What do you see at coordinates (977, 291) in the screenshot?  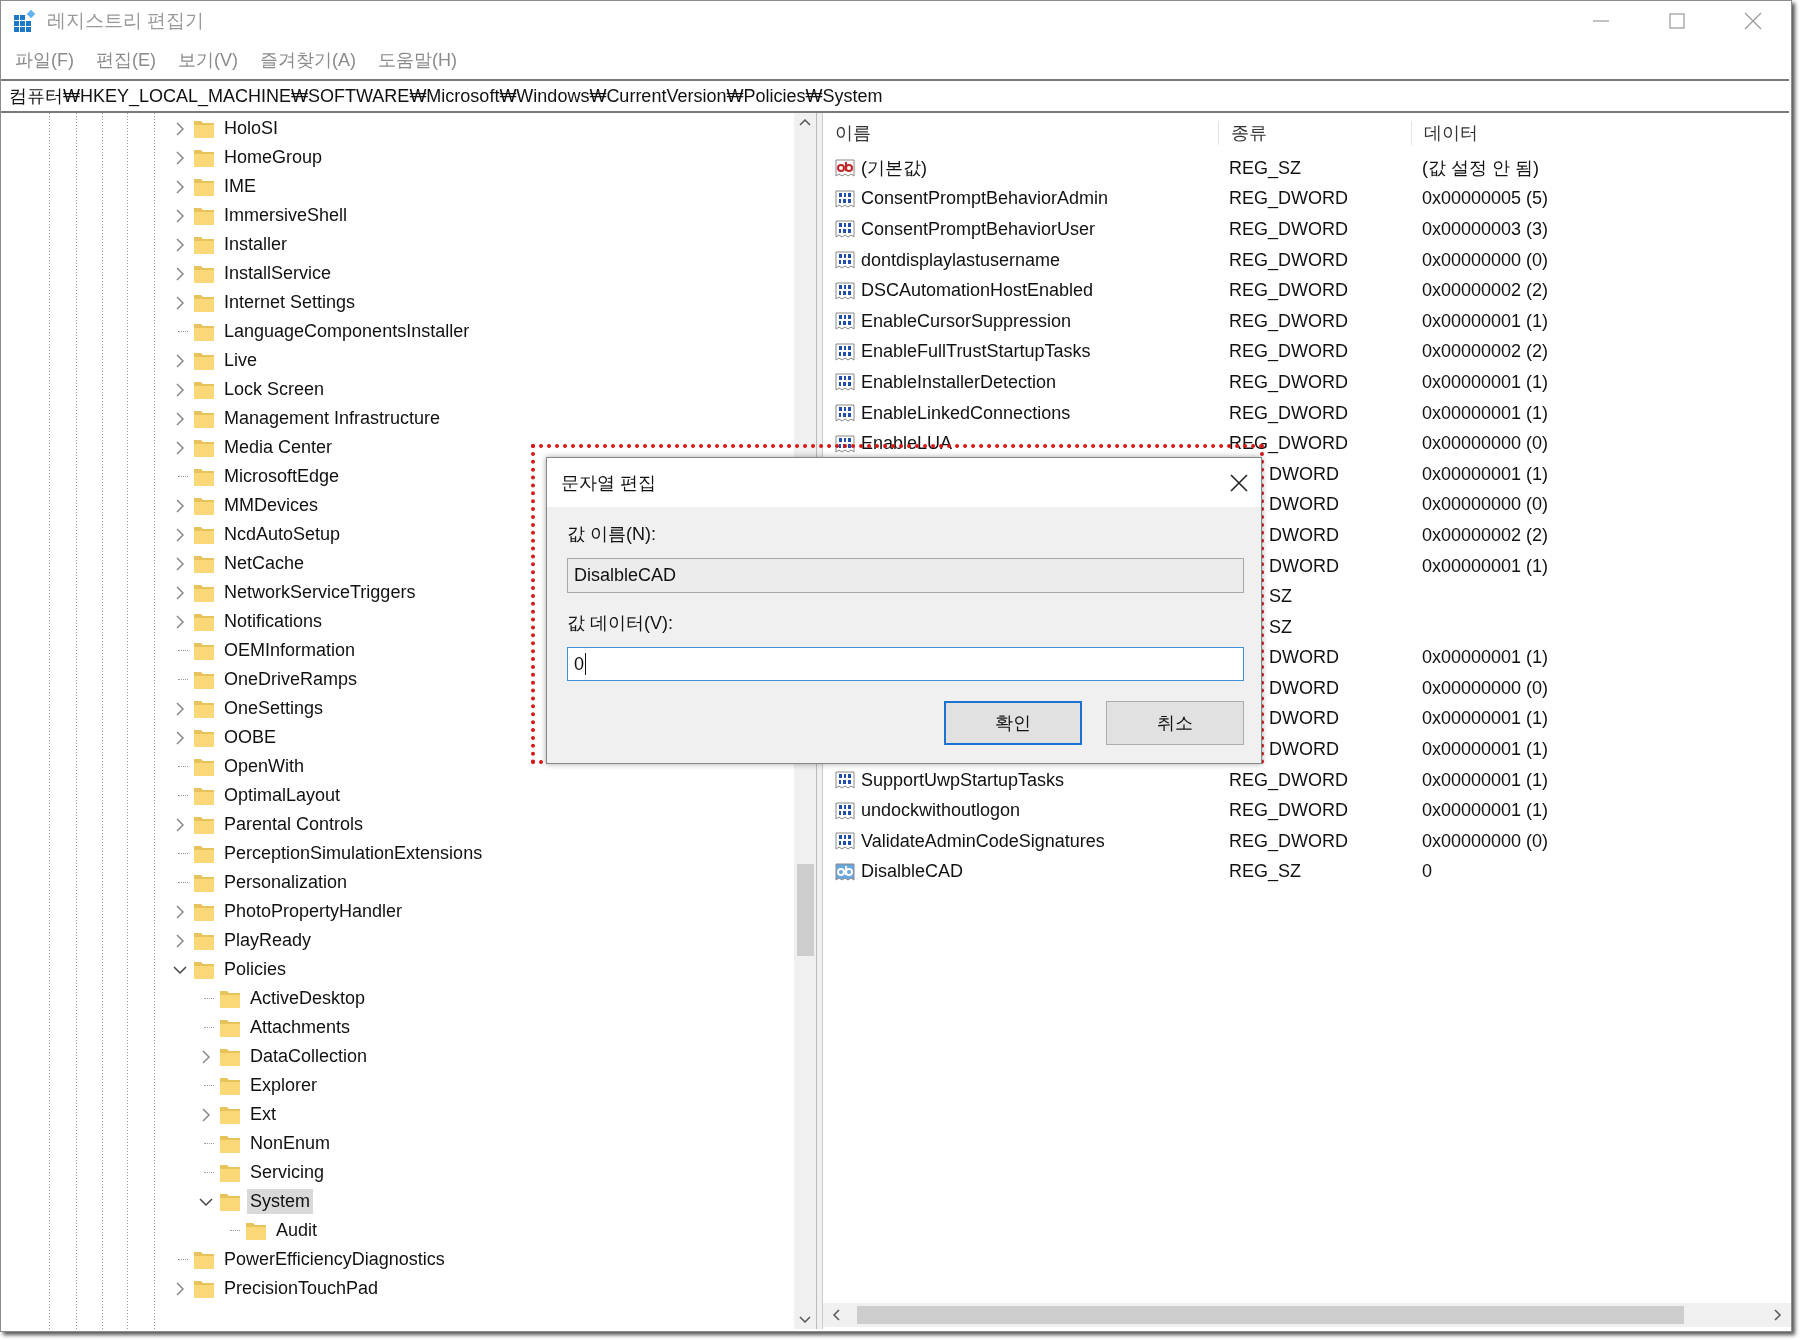 I see `value-name: DSCAutomationHostEnabled` at bounding box center [977, 291].